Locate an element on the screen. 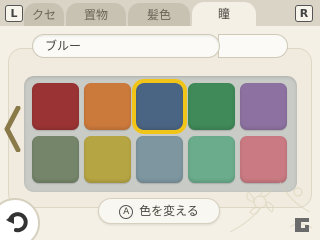 The width and height of the screenshot is (320, 240). tab-accessory: クセ is located at coordinates (44, 14).